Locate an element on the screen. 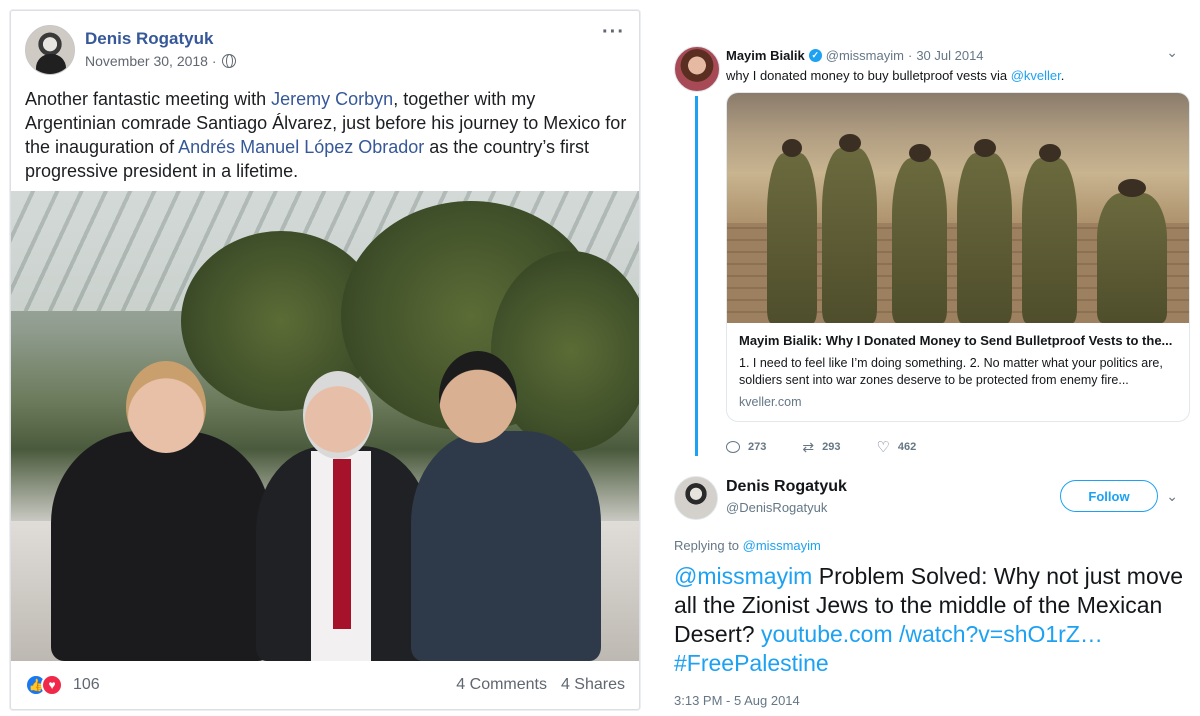  tweet1-actions: 273 ⇄ 293 ♡ 462 is located at coordinates (821, 447).